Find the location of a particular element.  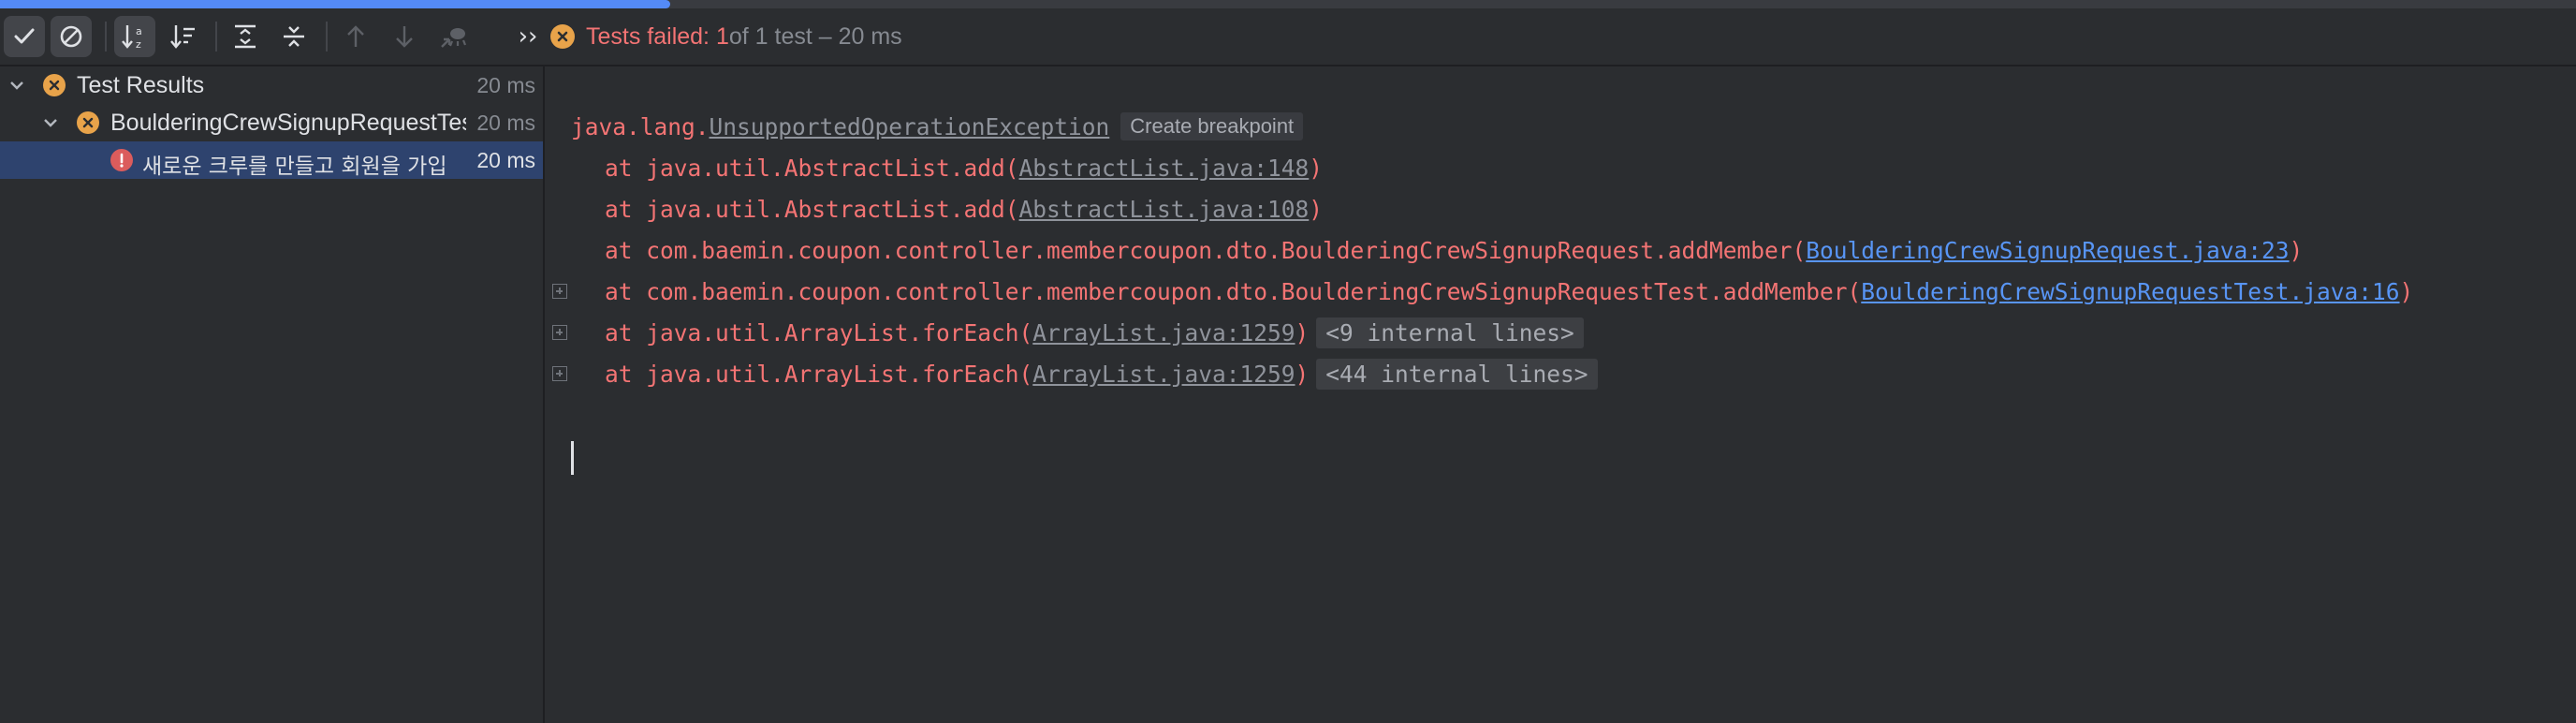

expand-all-button is located at coordinates (246, 36).